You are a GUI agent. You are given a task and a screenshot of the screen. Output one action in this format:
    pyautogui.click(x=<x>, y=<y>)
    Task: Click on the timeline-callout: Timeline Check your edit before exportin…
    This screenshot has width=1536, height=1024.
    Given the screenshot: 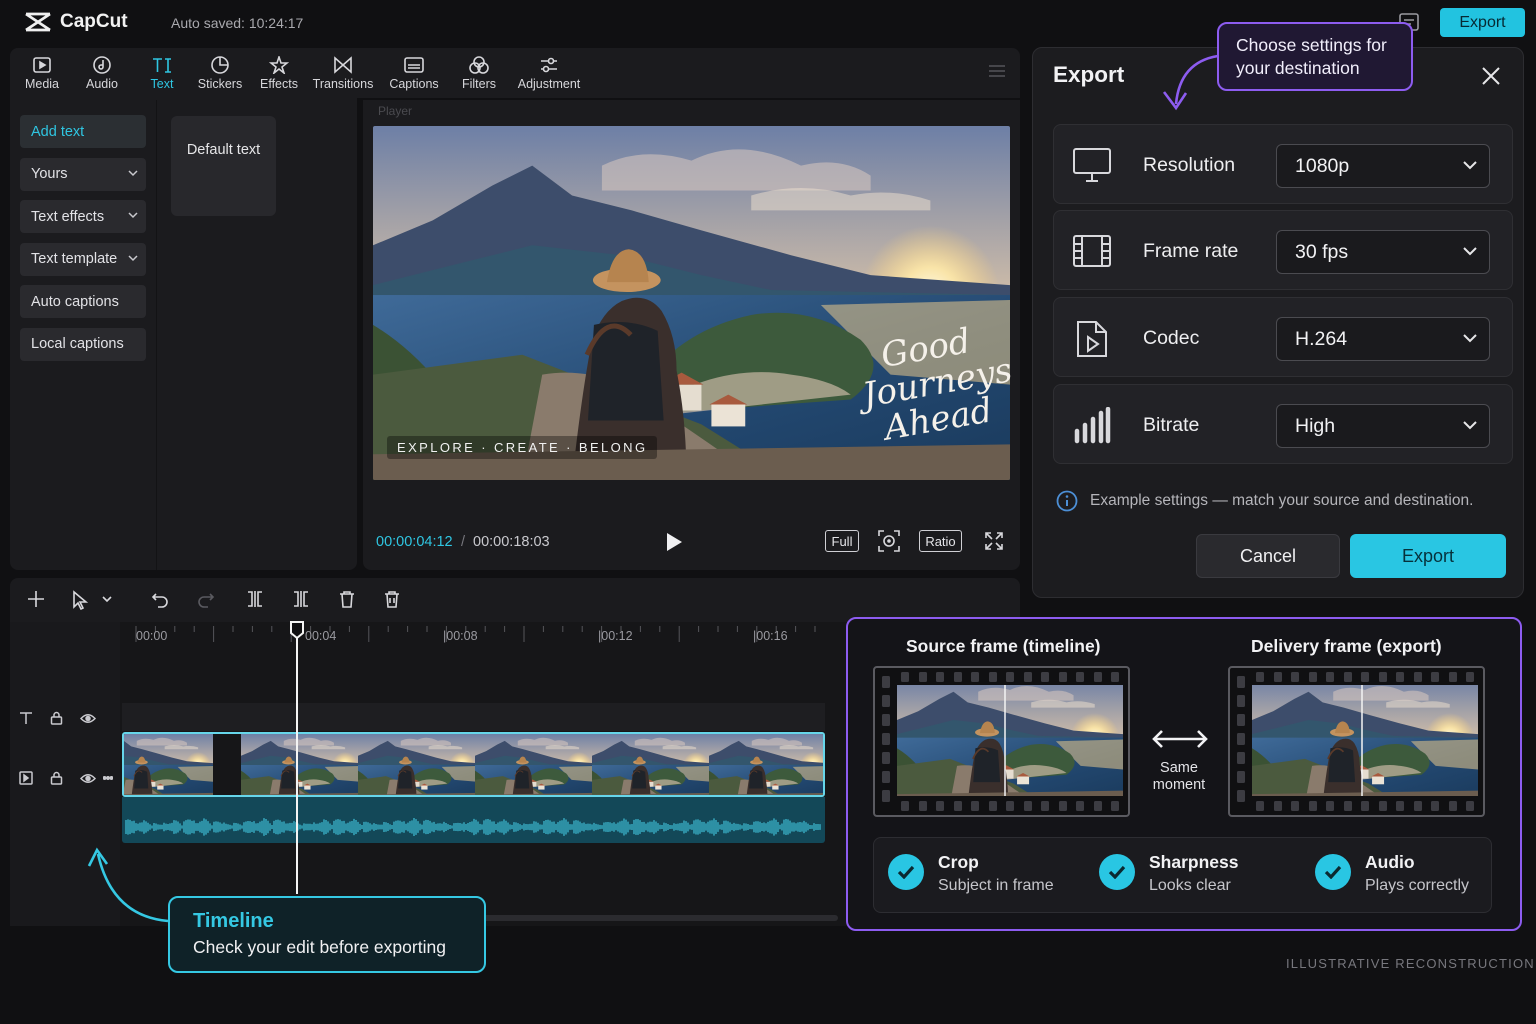 What is the action you would take?
    pyautogui.click(x=327, y=934)
    